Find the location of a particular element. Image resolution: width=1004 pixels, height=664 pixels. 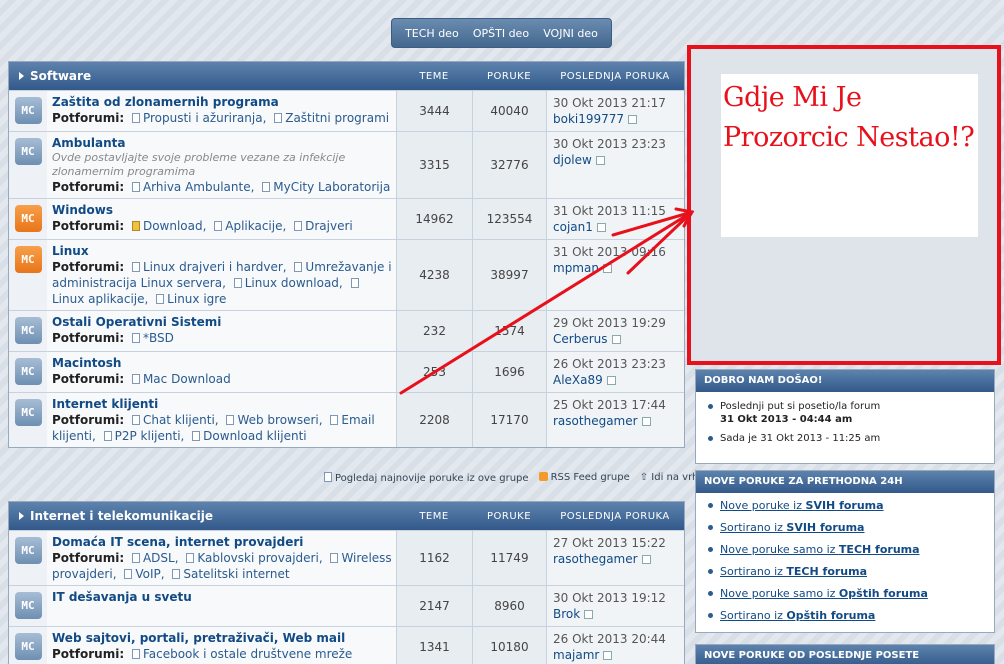

last-post-user: cojan1 is located at coordinates (573, 227).